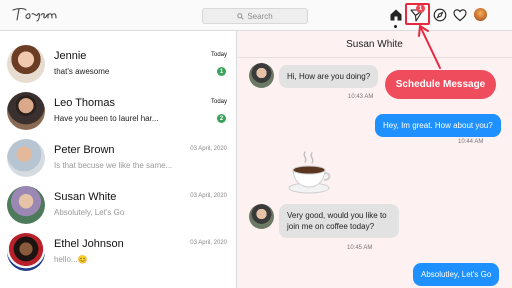  Describe the element at coordinates (417, 14) in the screenshot. I see `highlight-box` at that location.